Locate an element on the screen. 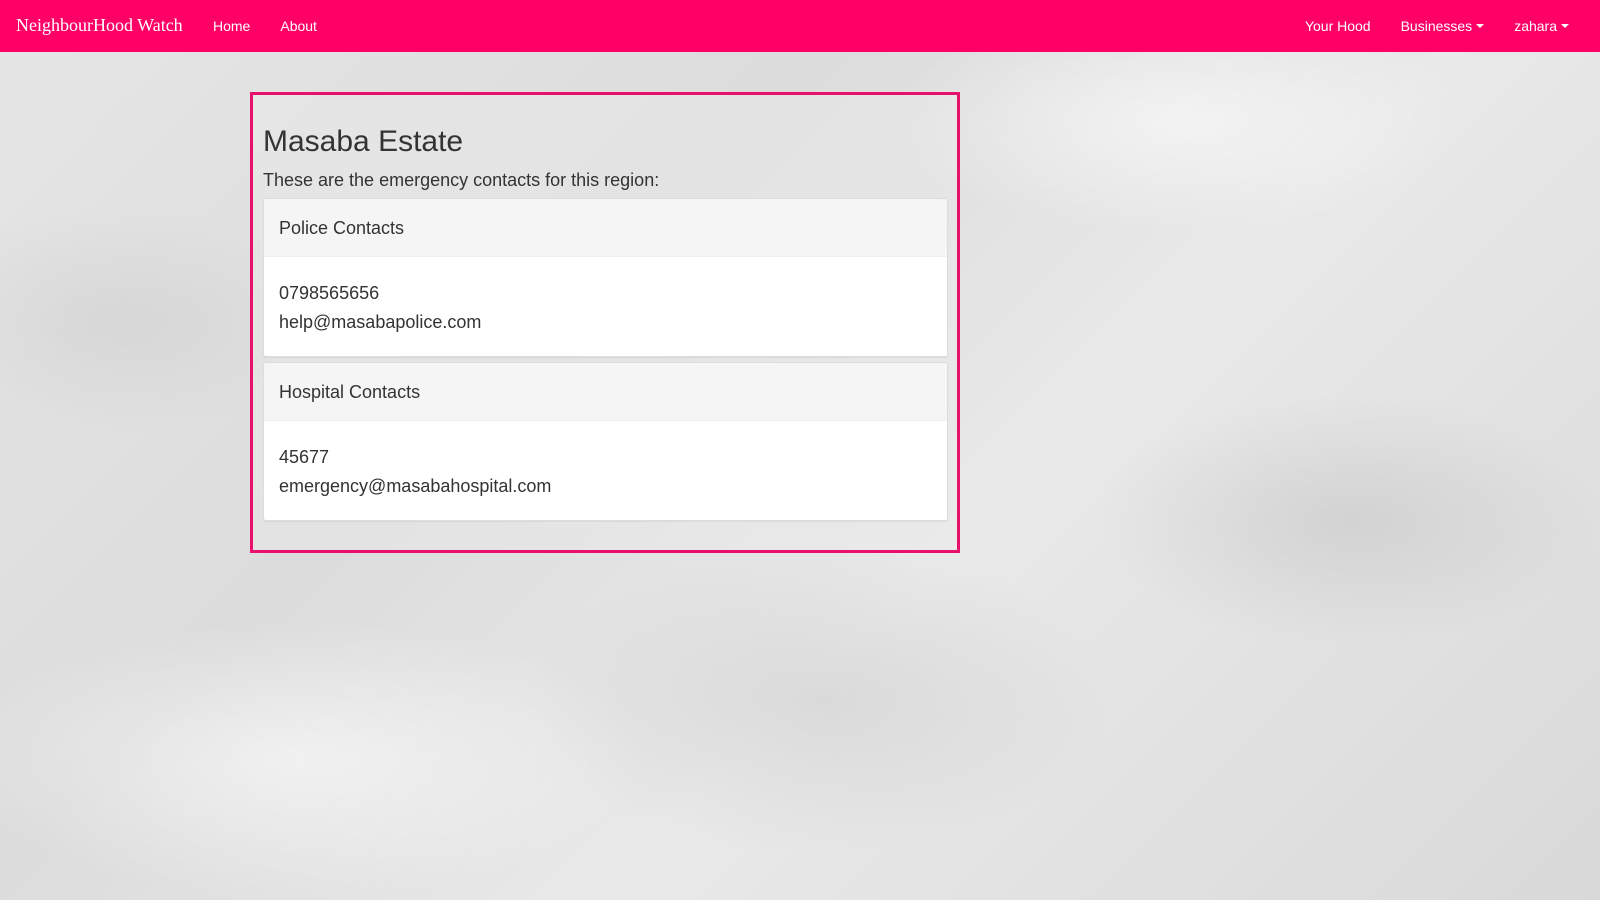  police-contacts-heading: Police Contacts is located at coordinates (605, 228).